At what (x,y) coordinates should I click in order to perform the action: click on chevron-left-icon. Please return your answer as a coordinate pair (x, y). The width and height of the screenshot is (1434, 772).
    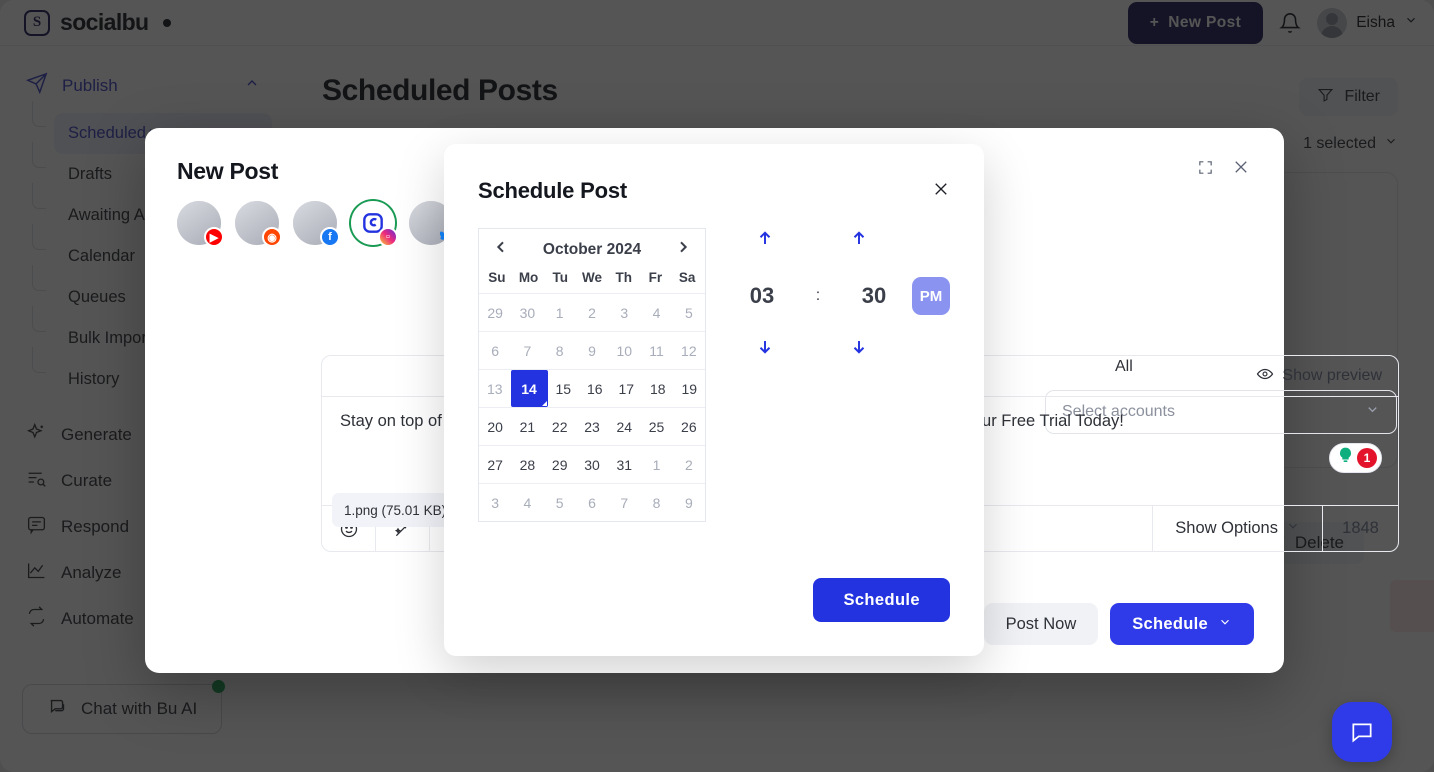
    Looking at the image, I should click on (501, 249).